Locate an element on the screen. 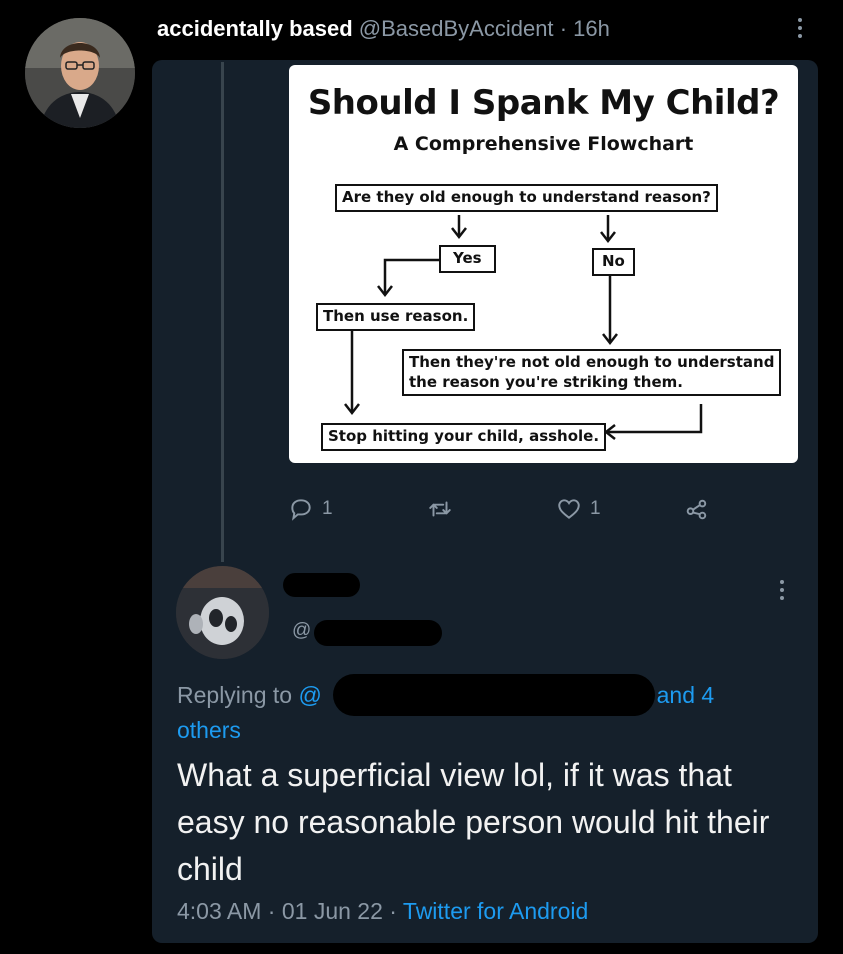 The image size is (843, 954). flowchart-stop-box: Stop hitting your child, asshole. is located at coordinates (464, 437).